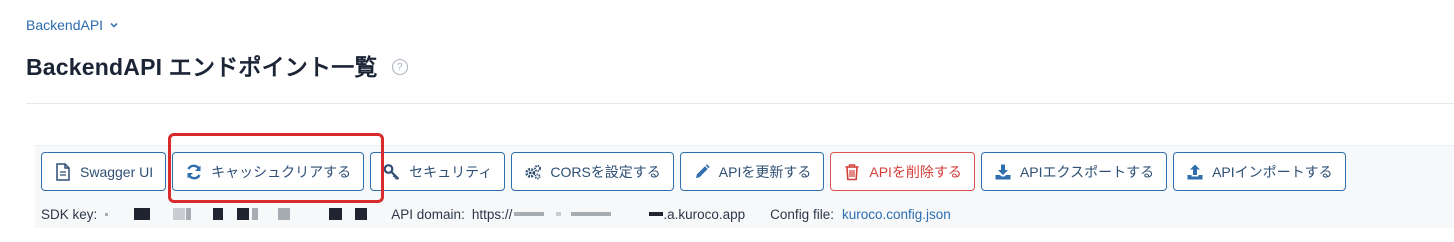 This screenshot has width=1454, height=242. I want to click on api-domain-prefix: https://, so click(492, 214).